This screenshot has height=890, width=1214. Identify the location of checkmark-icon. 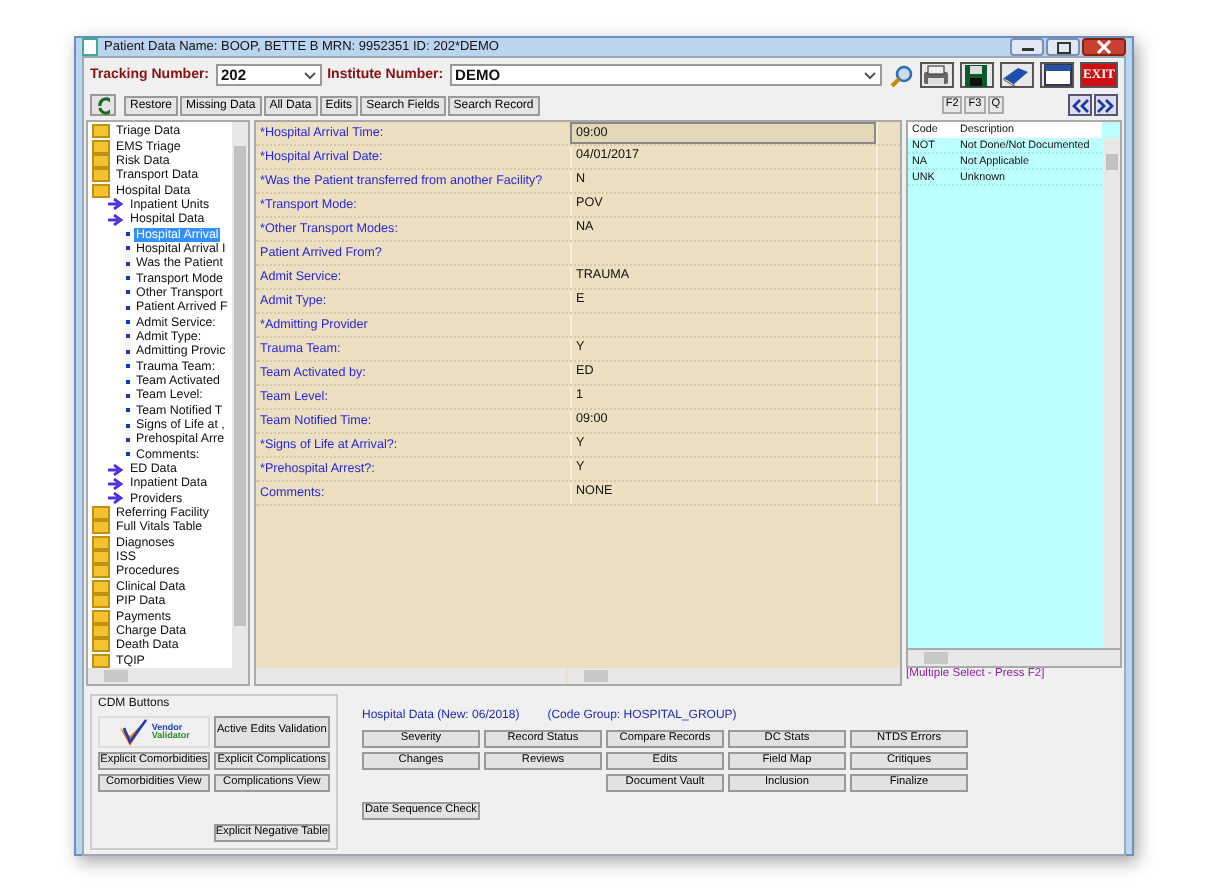
(133, 732).